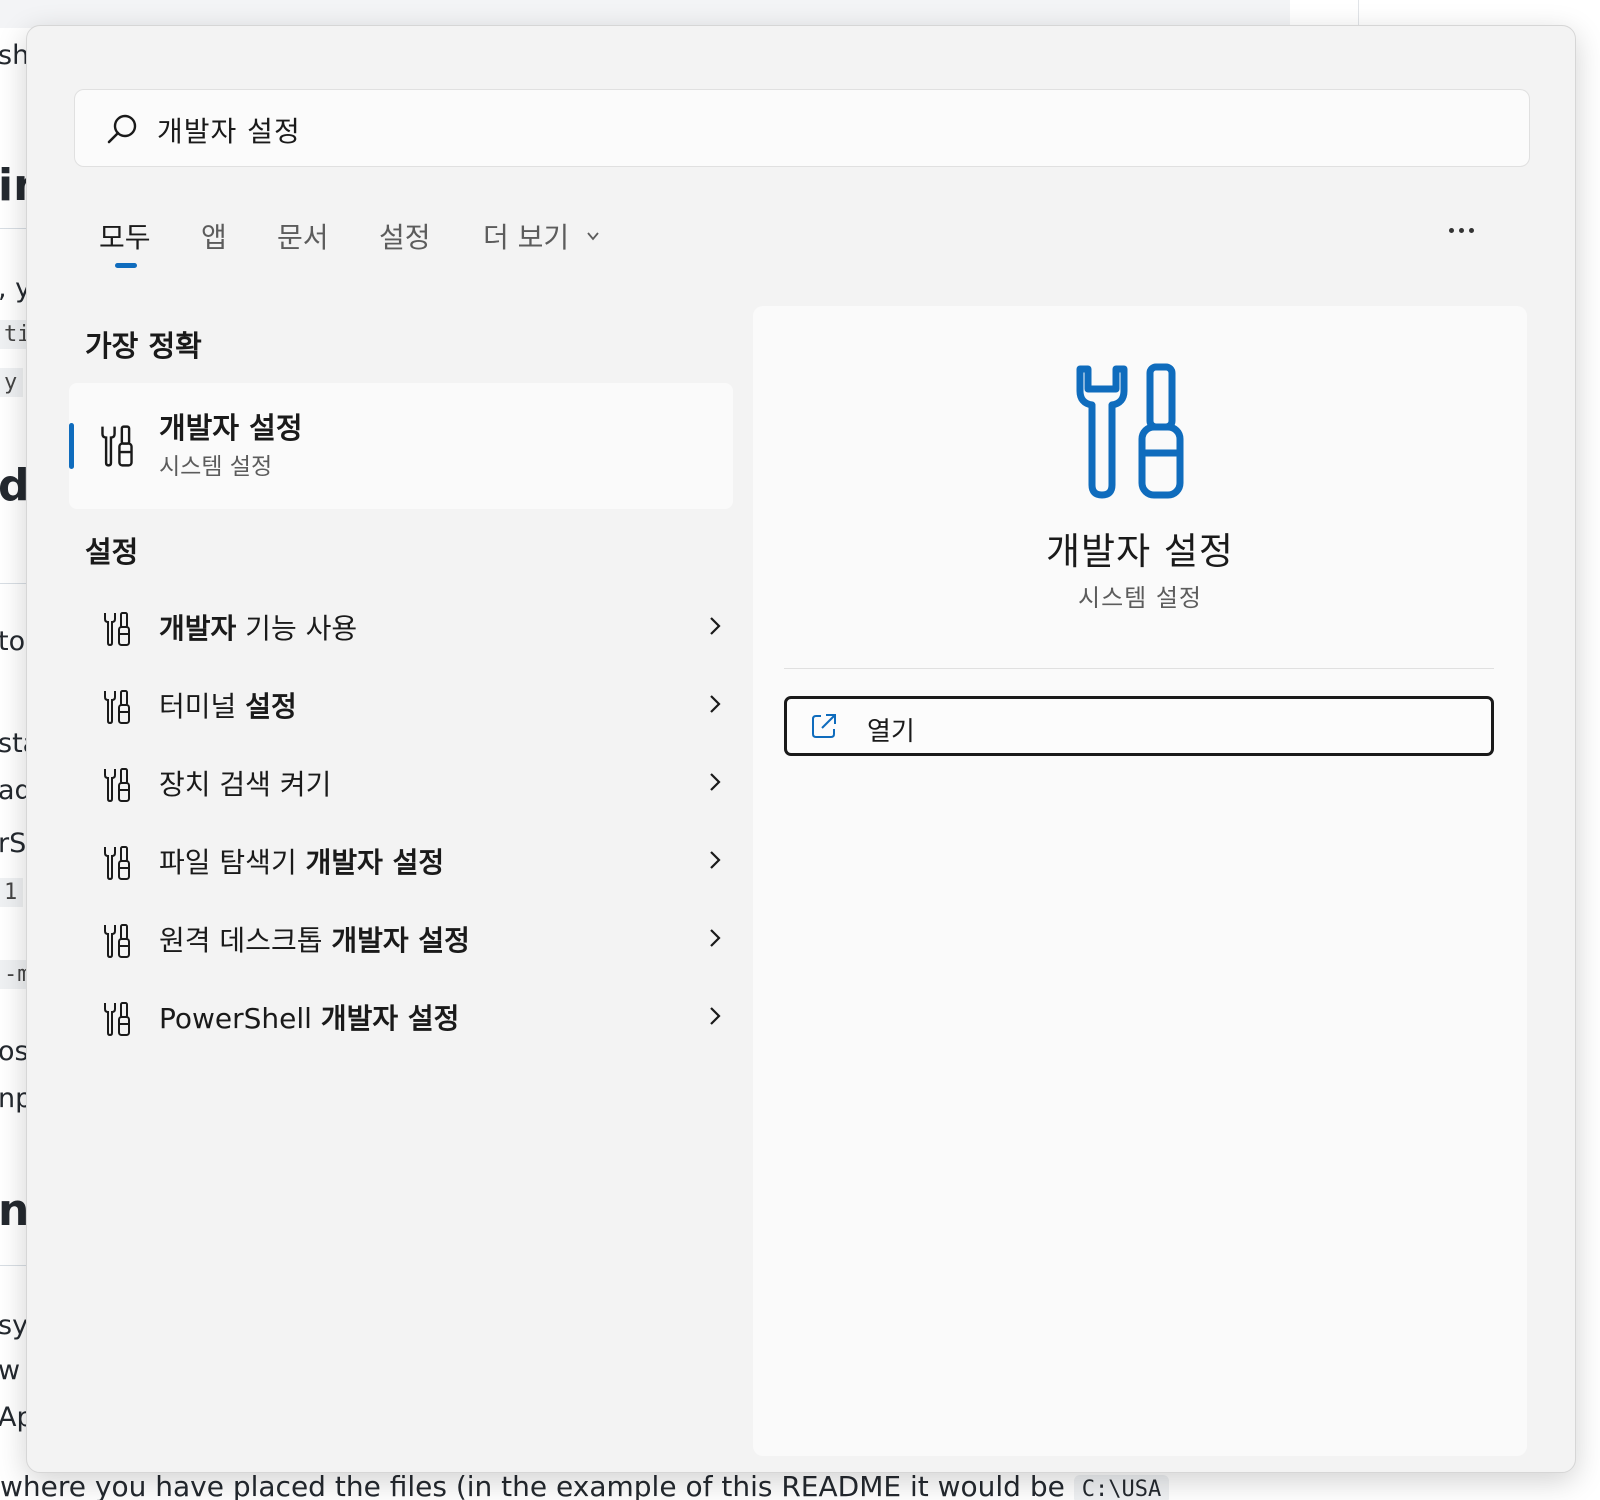  I want to click on label-plain: 장치 검색 켜기, so click(245, 784).